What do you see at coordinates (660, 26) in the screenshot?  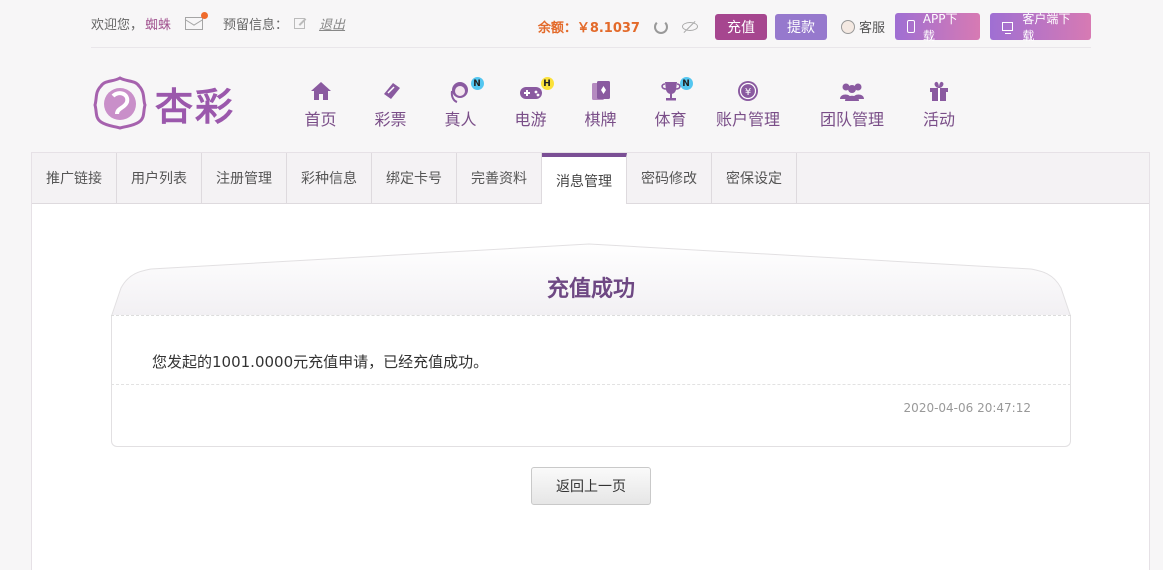 I see `refresh-icon` at bounding box center [660, 26].